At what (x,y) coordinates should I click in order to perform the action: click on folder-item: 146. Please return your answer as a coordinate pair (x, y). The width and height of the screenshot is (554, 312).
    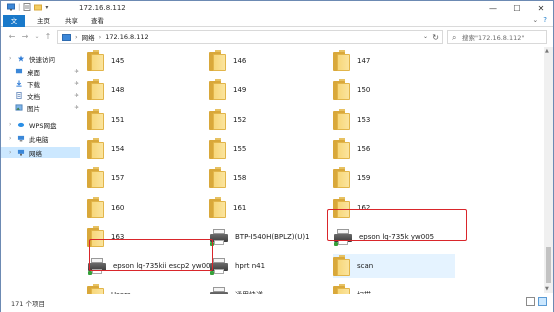
    Looking at the image, I should click on (227, 61).